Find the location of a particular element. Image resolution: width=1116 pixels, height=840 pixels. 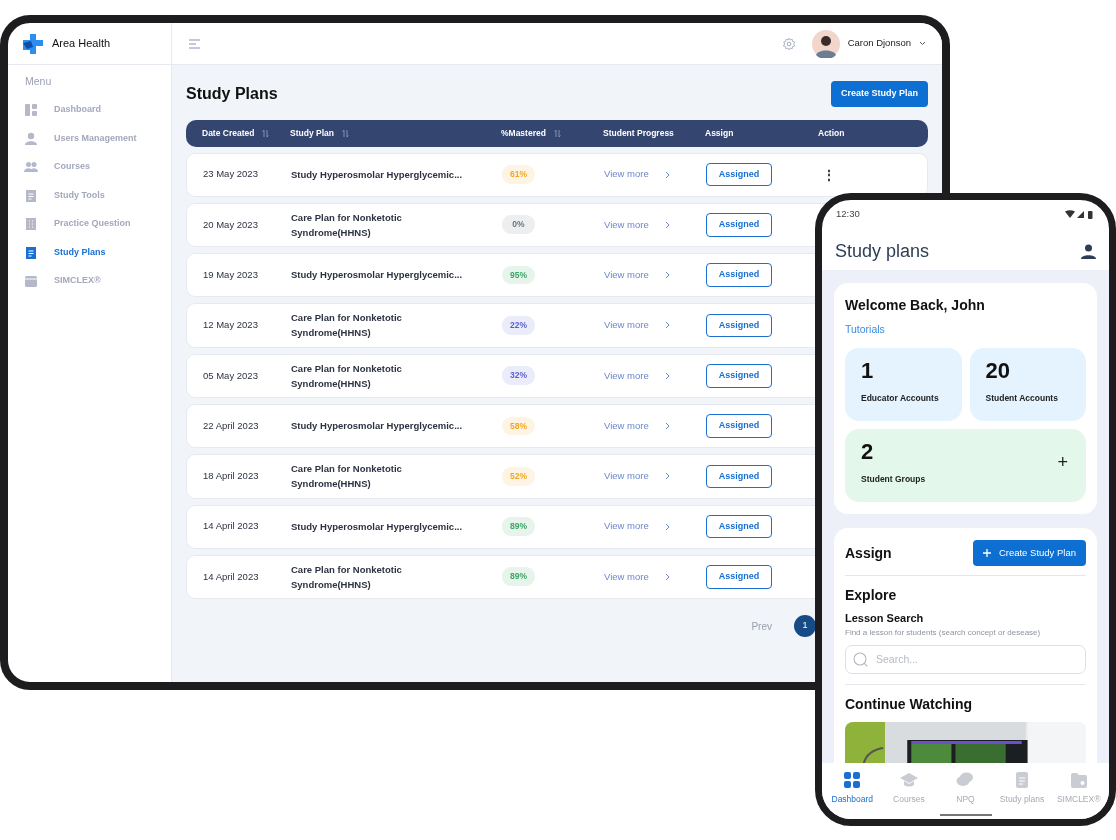

column-header: Date Created is located at coordinates (228, 133).